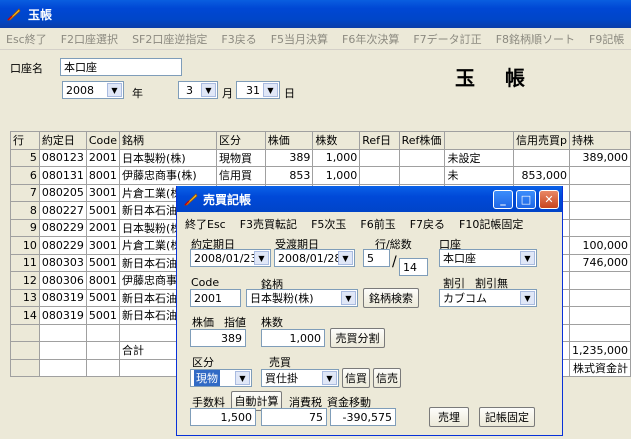  Describe the element at coordinates (103, 140) in the screenshot. I see `col-header: Code` at that location.